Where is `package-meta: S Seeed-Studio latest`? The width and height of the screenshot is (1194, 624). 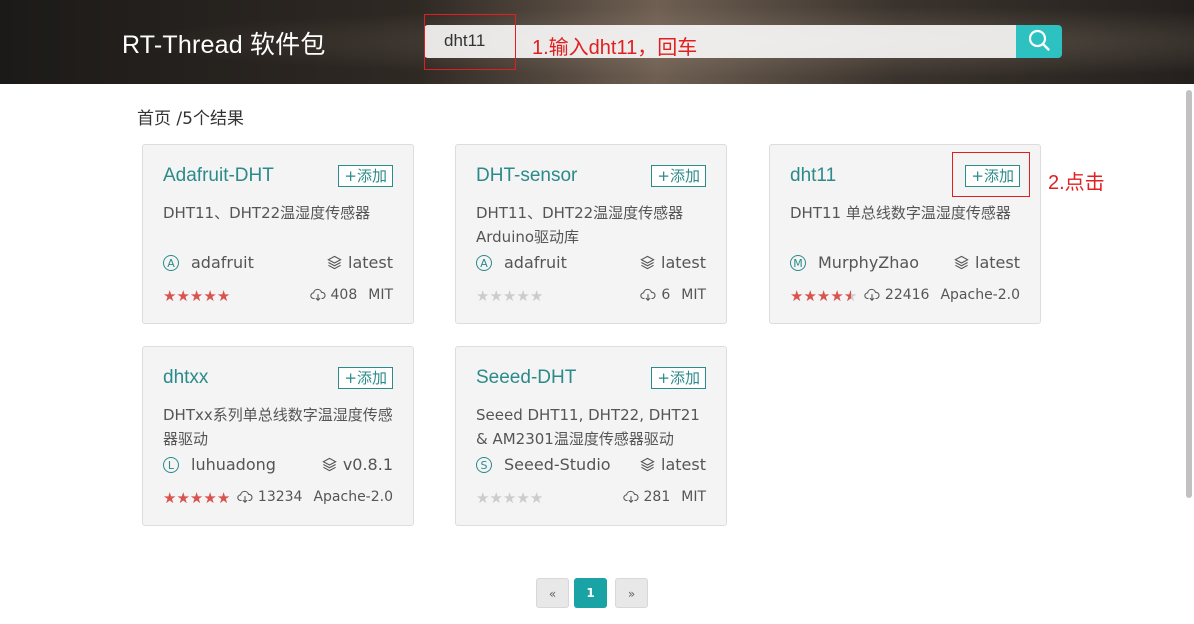 package-meta: S Seeed-Studio latest is located at coordinates (591, 466).